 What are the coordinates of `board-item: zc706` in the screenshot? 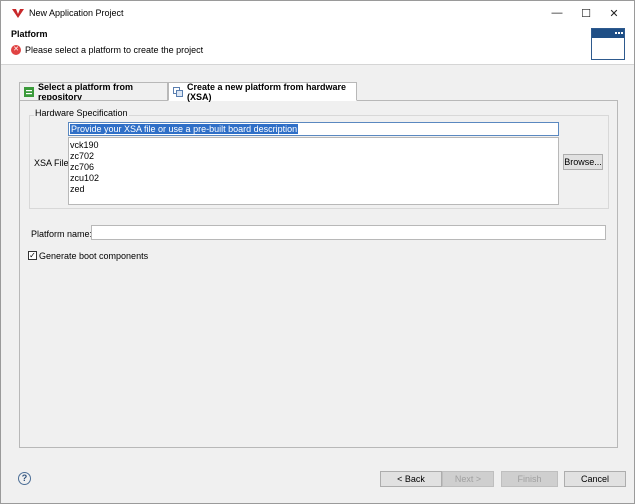 It's located at (82, 167).